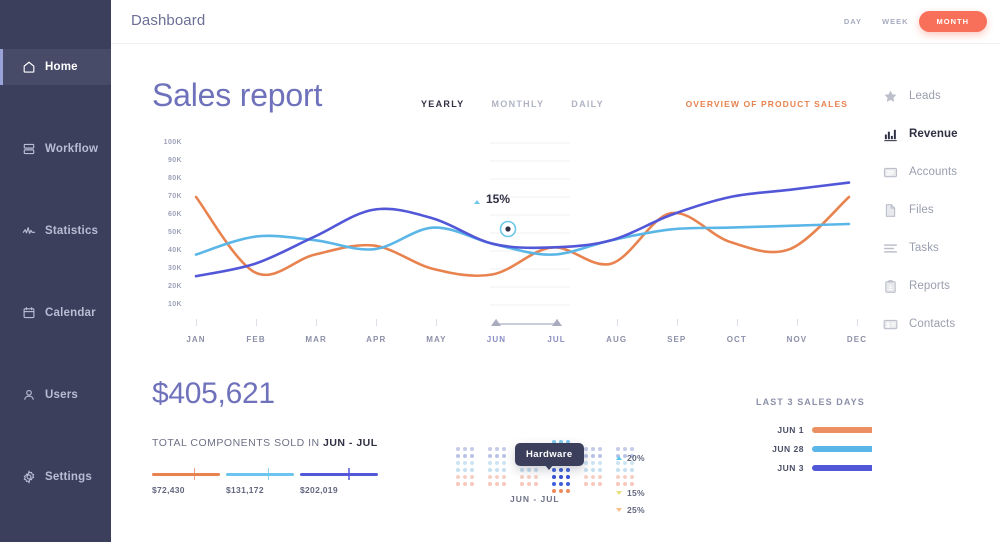 The image size is (1000, 542). I want to click on right-sidebar-item-label: Accounts, so click(933, 172).